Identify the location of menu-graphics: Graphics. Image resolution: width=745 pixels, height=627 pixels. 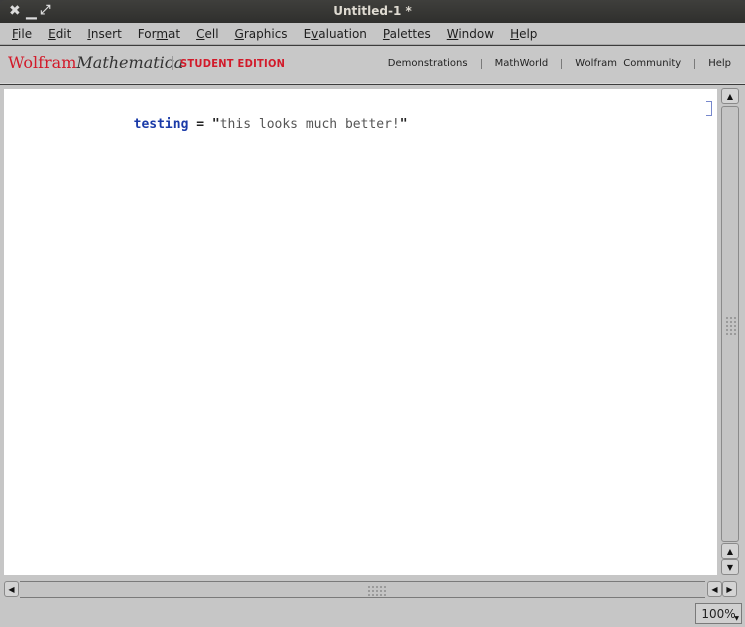
(261, 34).